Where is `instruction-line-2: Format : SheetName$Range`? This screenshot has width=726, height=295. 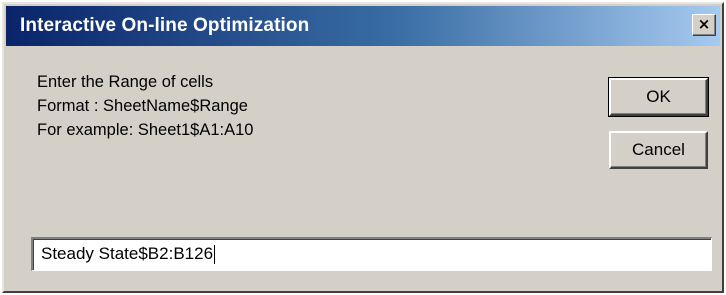 instruction-line-2: Format : SheetName$Range is located at coordinates (142, 106).